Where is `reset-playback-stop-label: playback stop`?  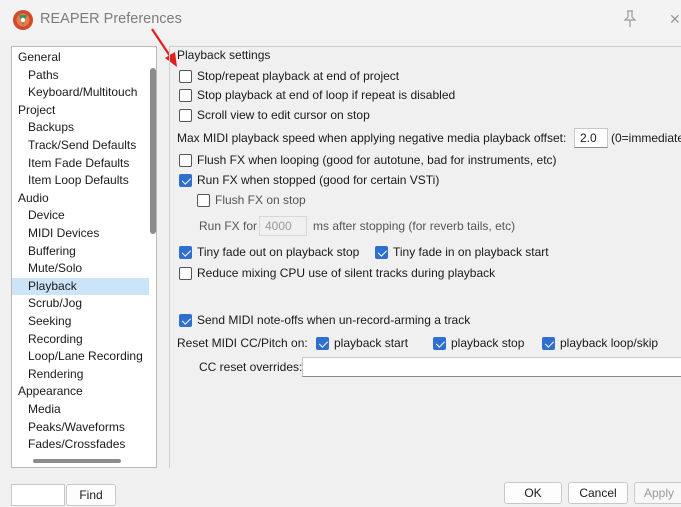 reset-playback-stop-label: playback stop is located at coordinates (487, 343).